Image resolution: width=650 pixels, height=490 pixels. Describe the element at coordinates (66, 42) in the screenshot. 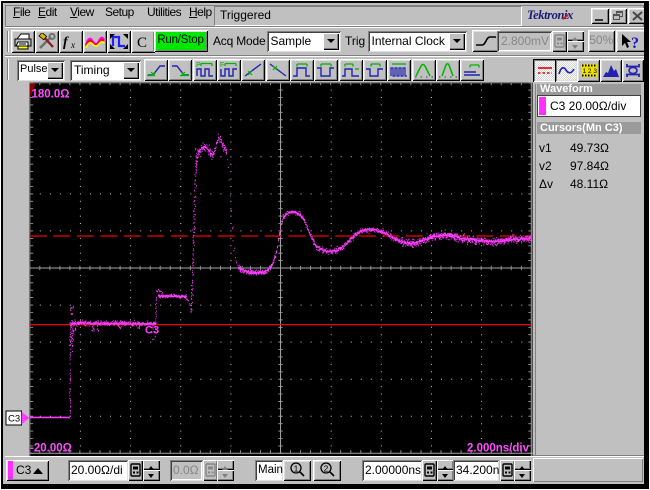

I see `svg-text: f` at that location.